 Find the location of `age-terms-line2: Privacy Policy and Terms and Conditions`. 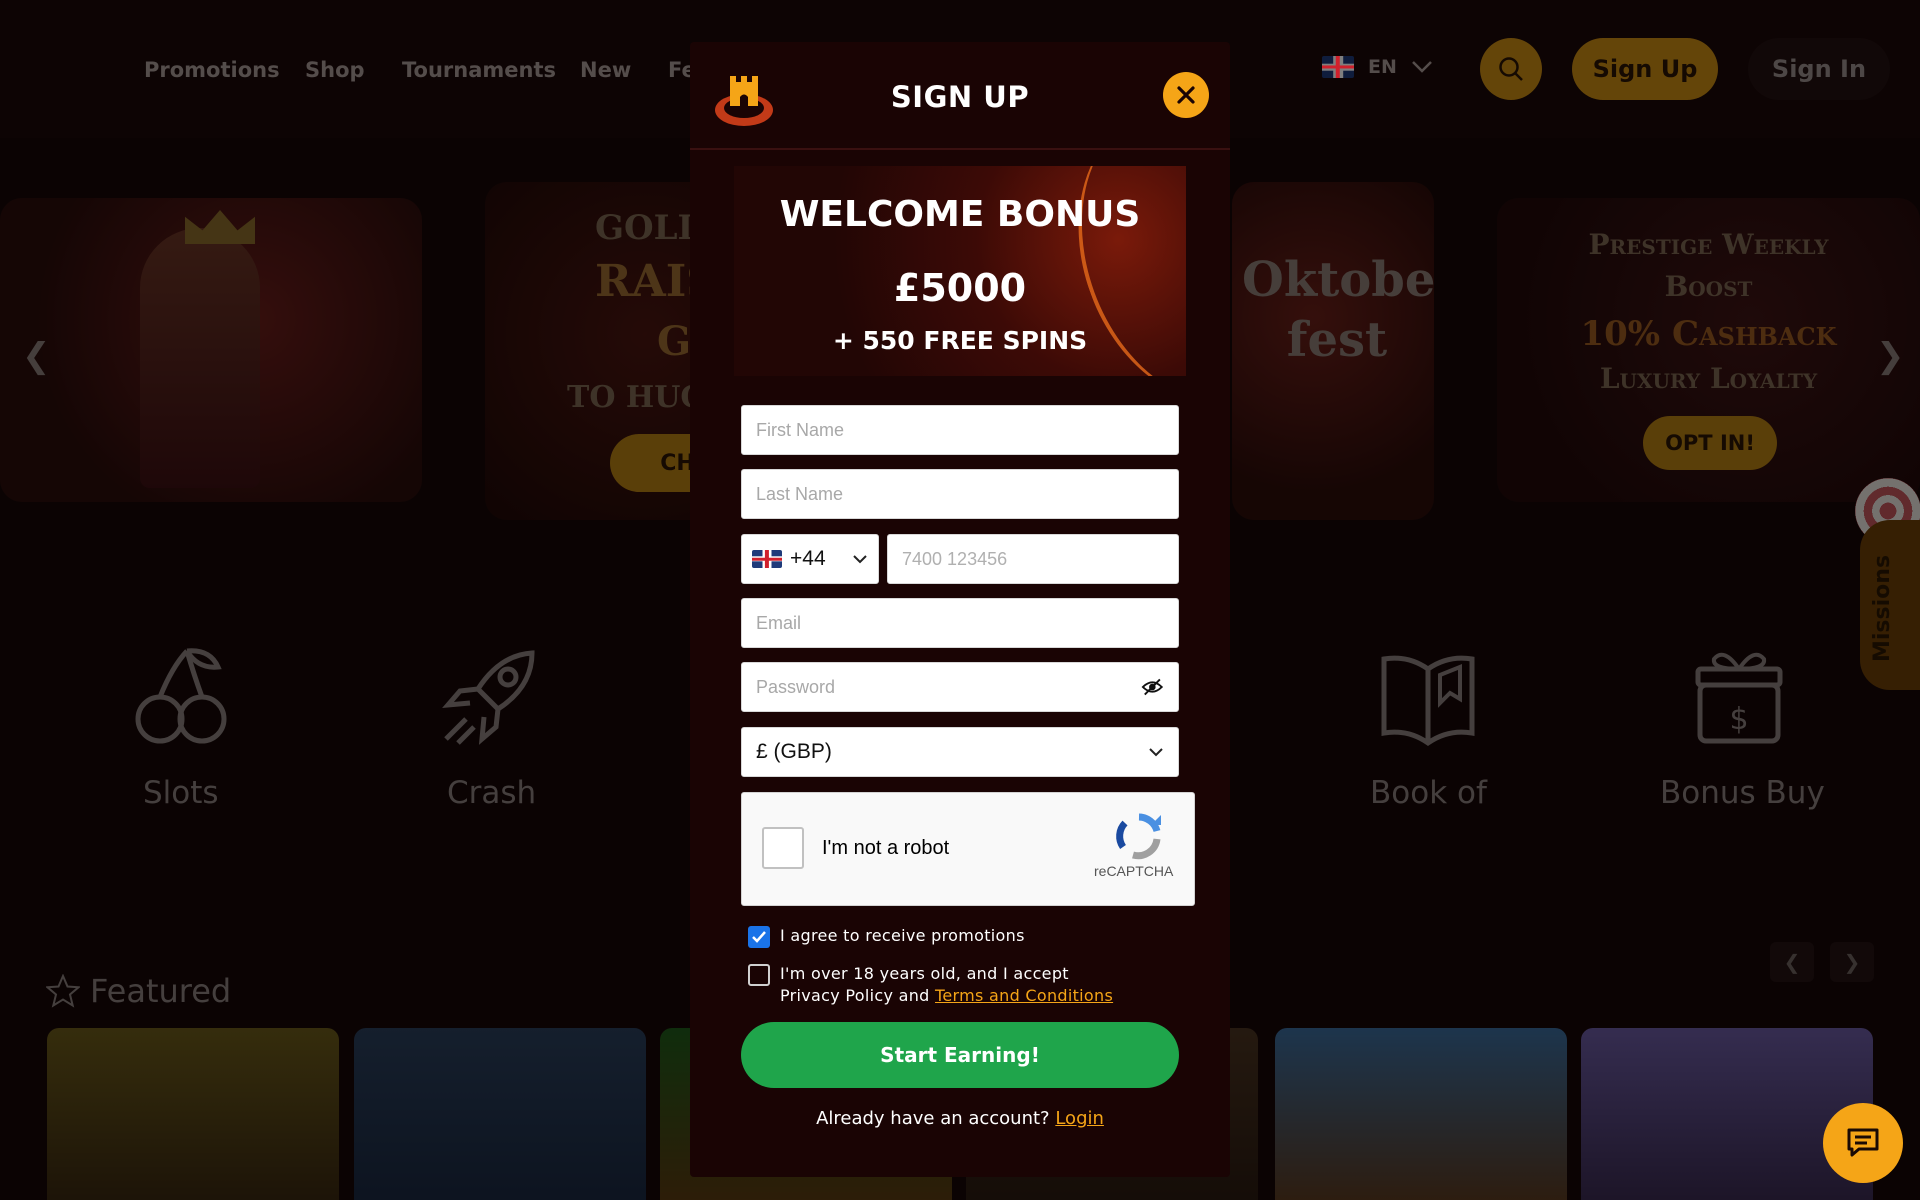

age-terms-line2: Privacy Policy and Terms and Conditions is located at coordinates (946, 996).